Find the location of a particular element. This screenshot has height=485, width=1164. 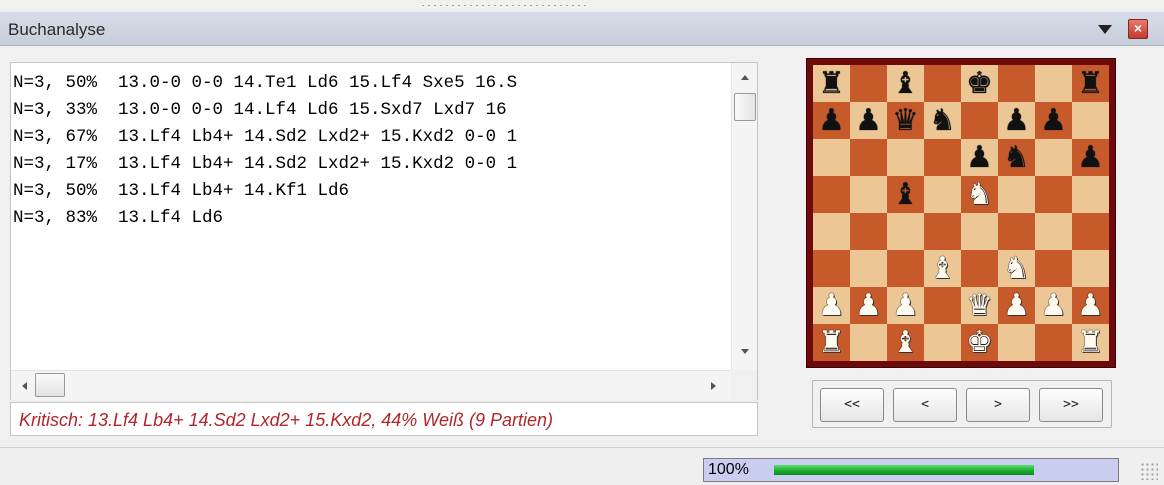

previous-move-button: < is located at coordinates (925, 405).